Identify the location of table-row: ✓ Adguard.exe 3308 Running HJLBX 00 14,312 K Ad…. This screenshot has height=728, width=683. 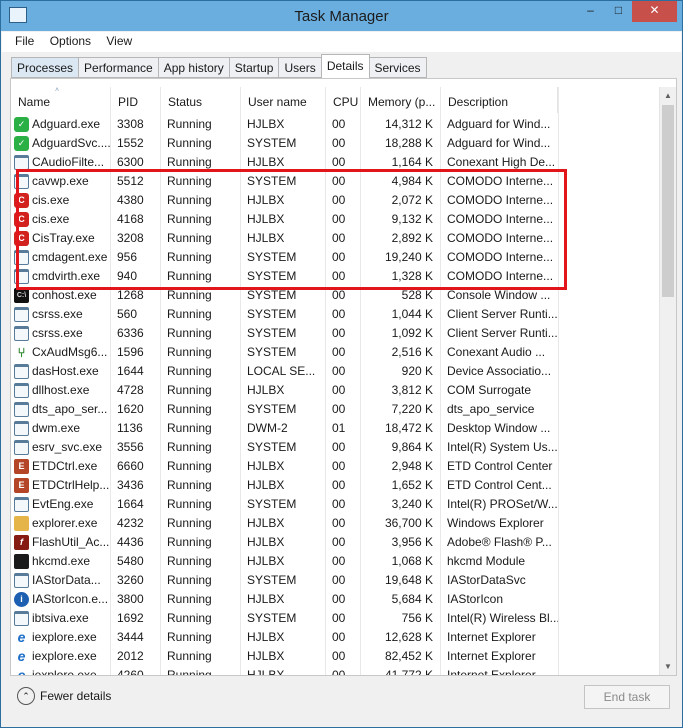
(335, 124).